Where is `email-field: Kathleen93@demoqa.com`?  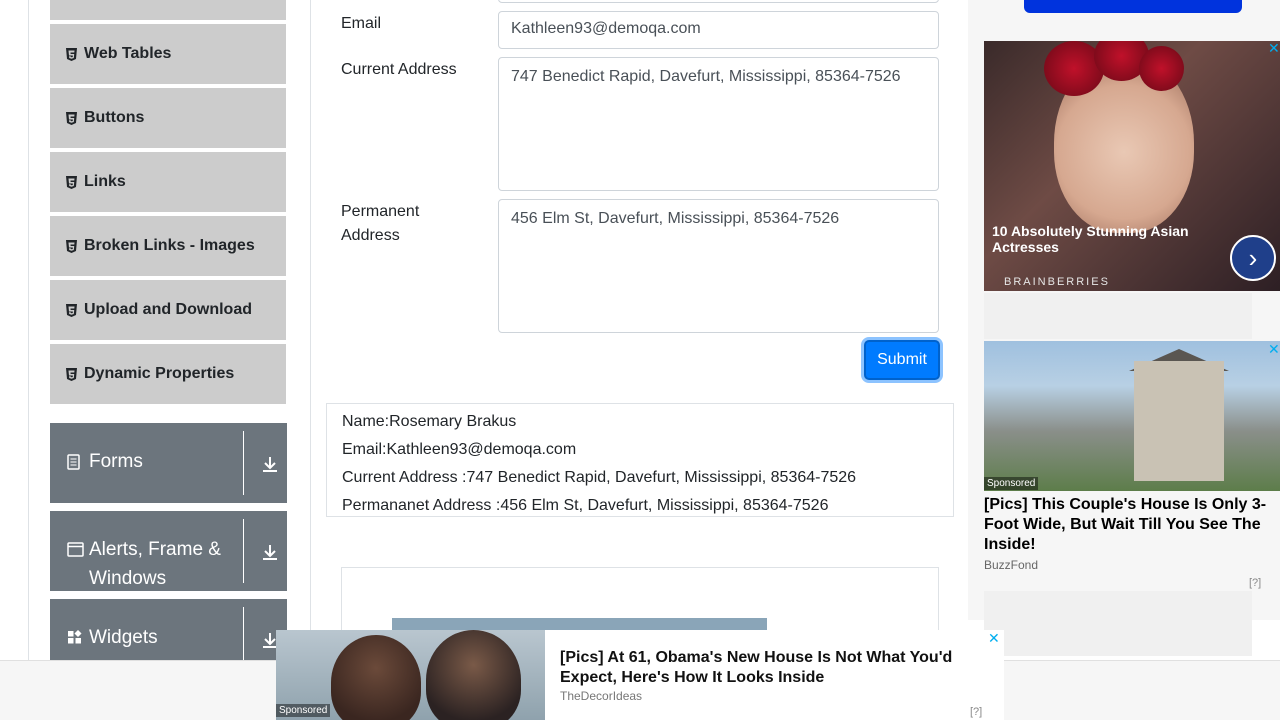 email-field: Kathleen93@demoqa.com is located at coordinates (718, 30).